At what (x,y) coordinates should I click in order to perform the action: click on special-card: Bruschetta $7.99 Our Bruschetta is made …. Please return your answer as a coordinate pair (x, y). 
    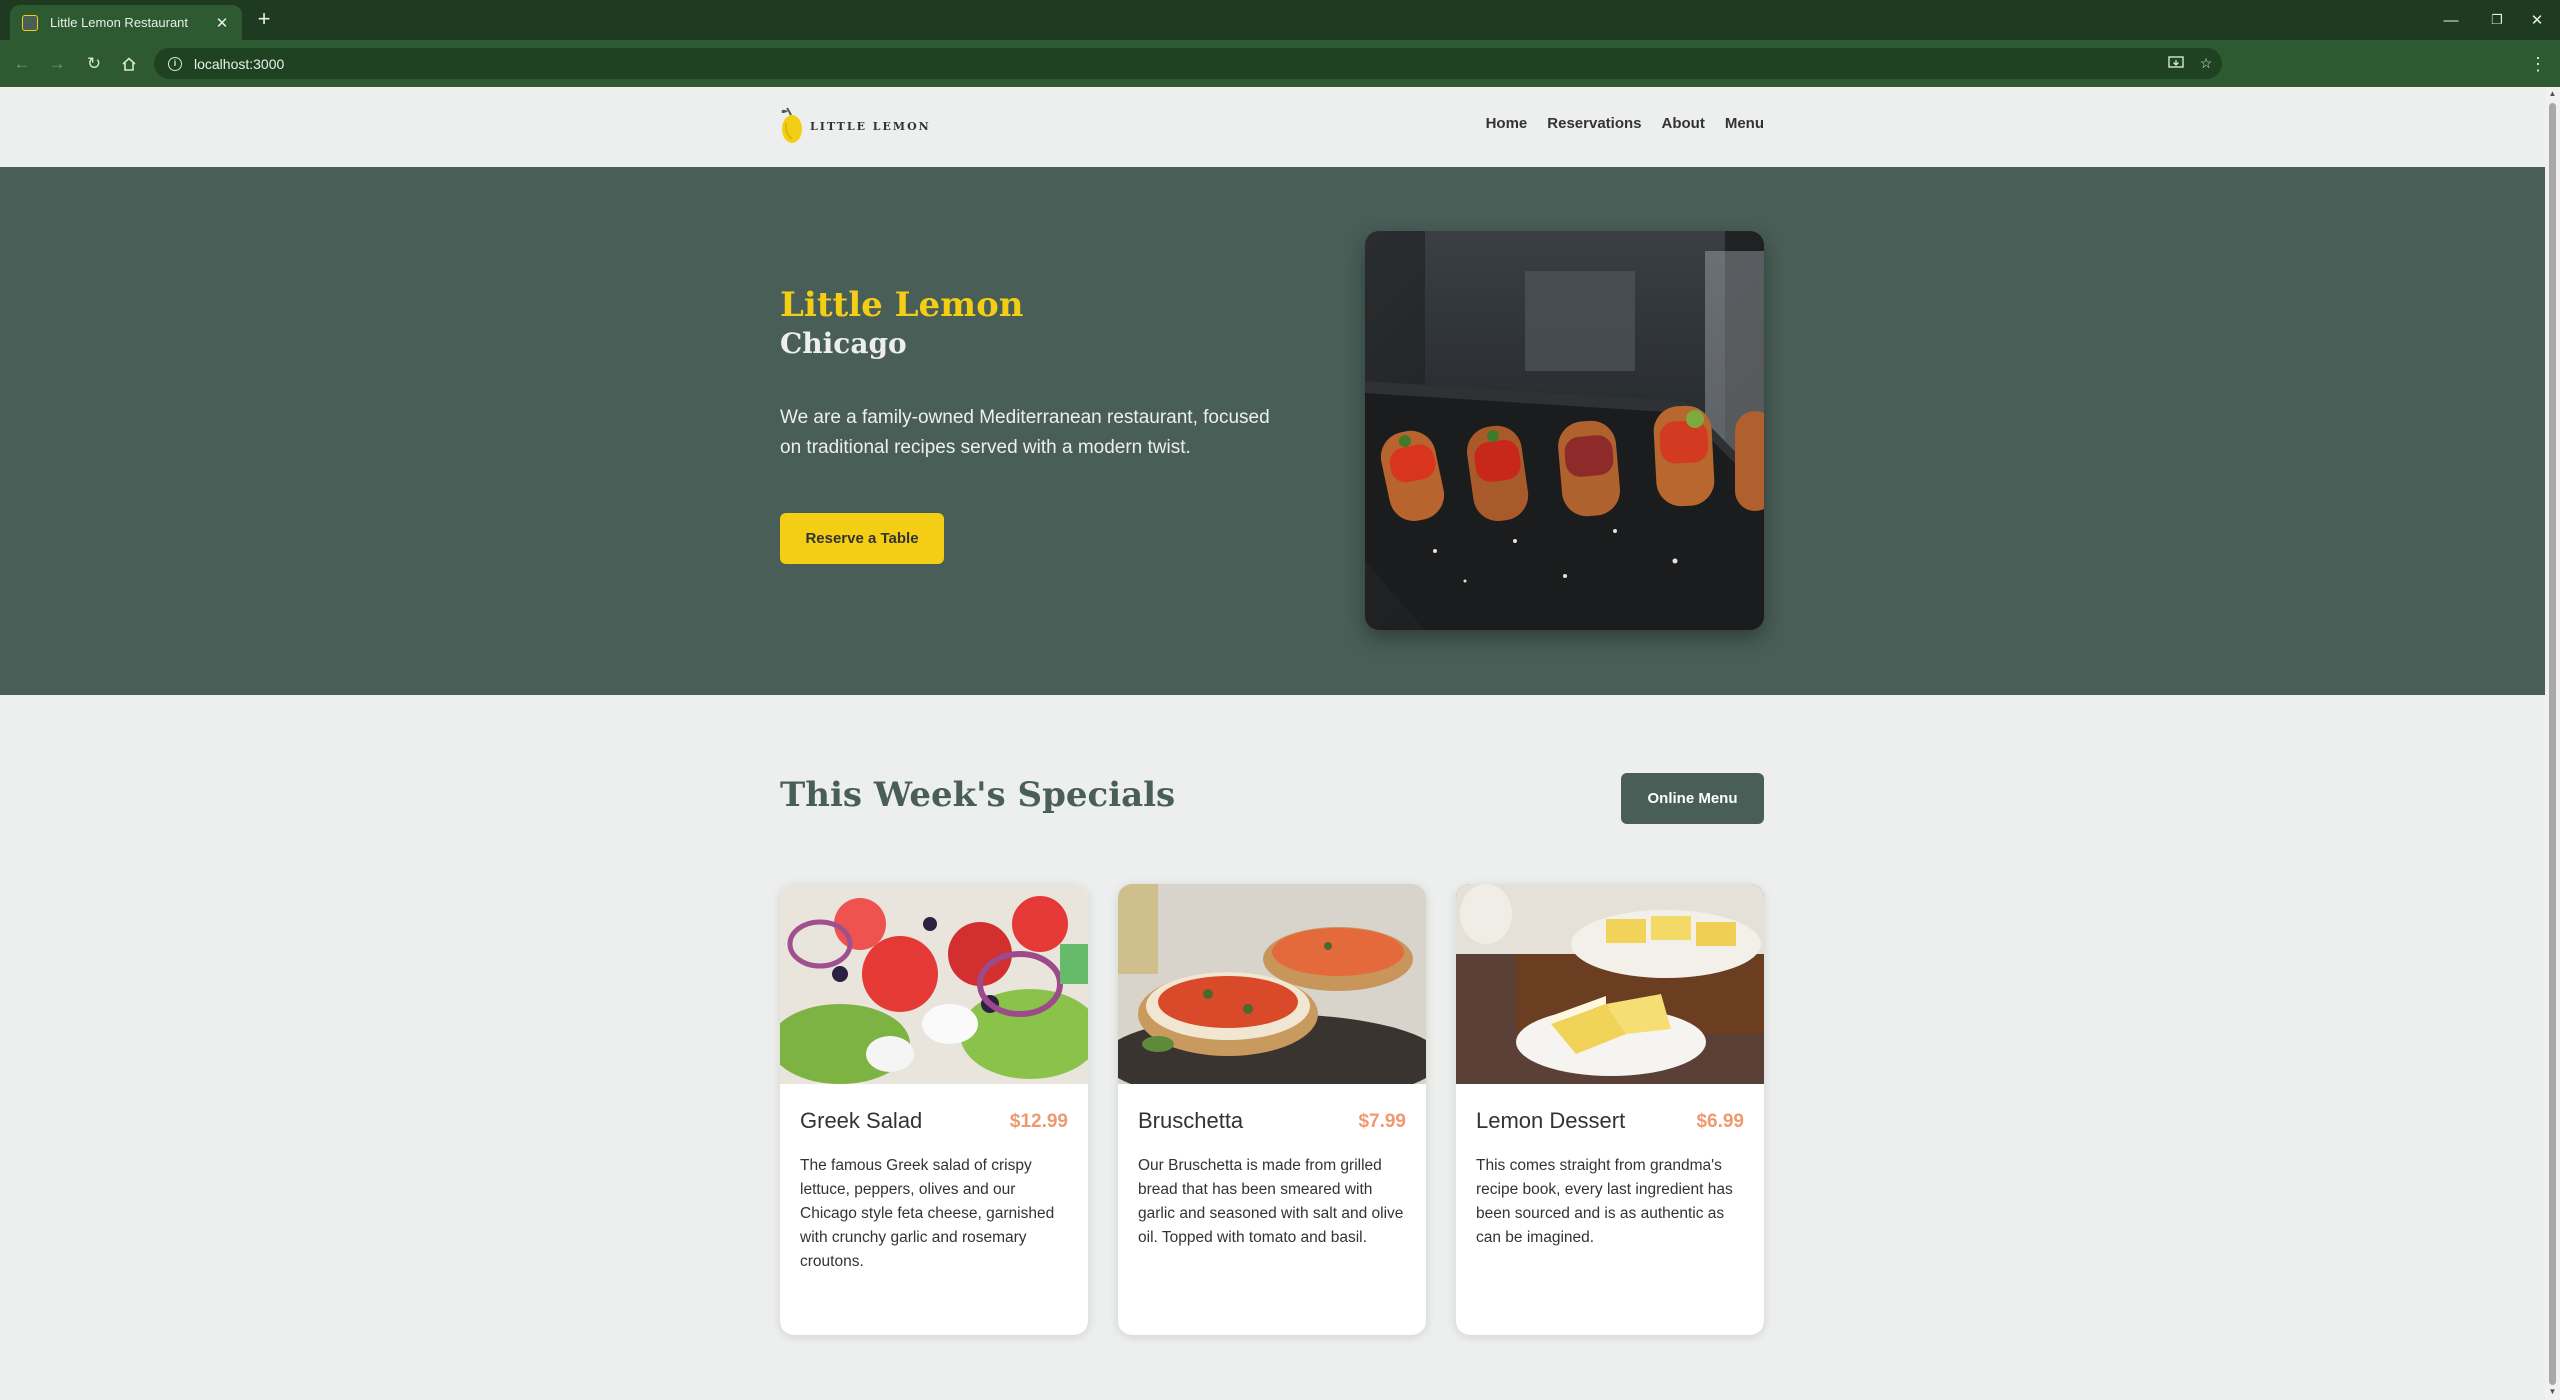
    Looking at the image, I should click on (1272, 1109).